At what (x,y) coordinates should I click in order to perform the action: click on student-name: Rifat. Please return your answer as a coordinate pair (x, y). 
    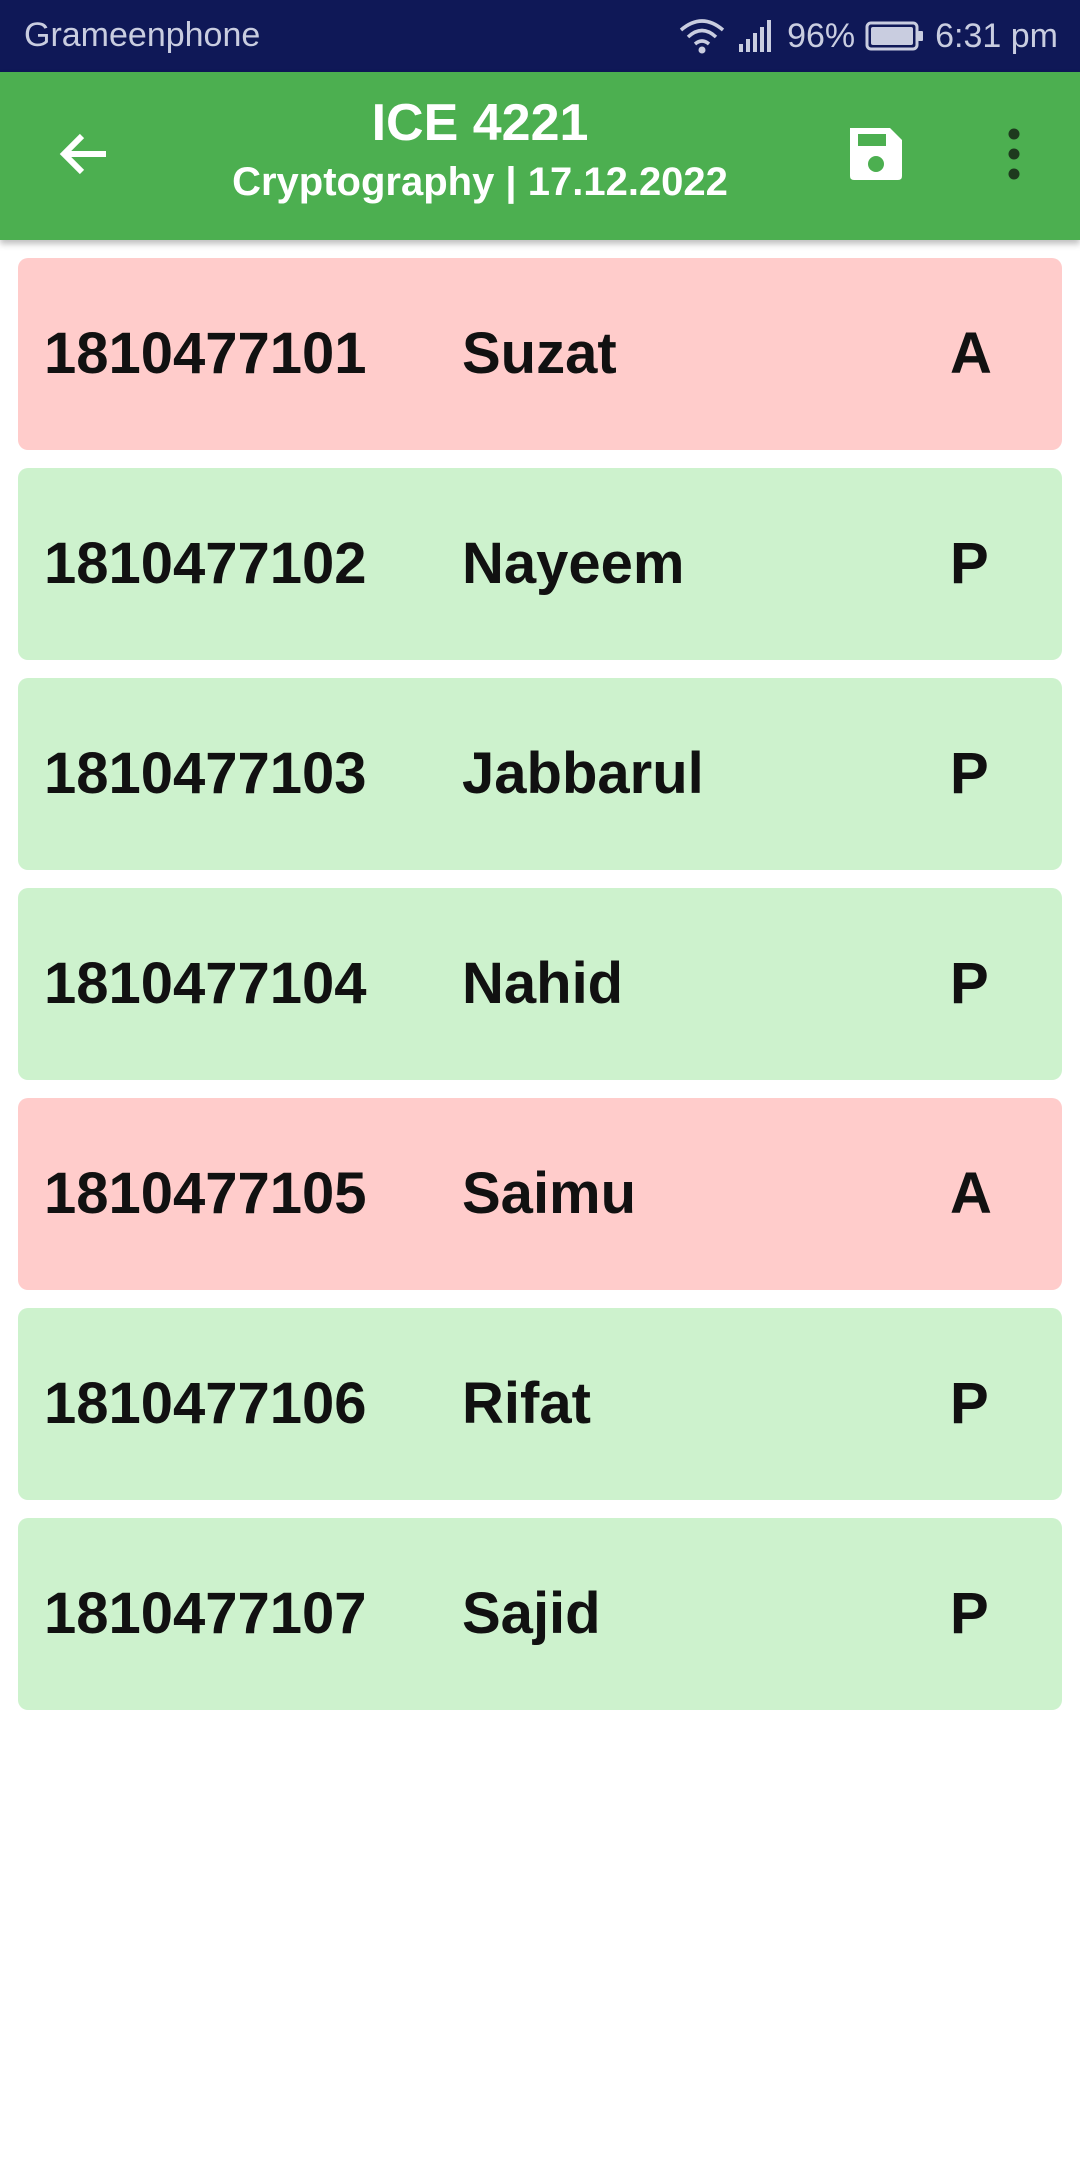
    Looking at the image, I should click on (526, 1403).